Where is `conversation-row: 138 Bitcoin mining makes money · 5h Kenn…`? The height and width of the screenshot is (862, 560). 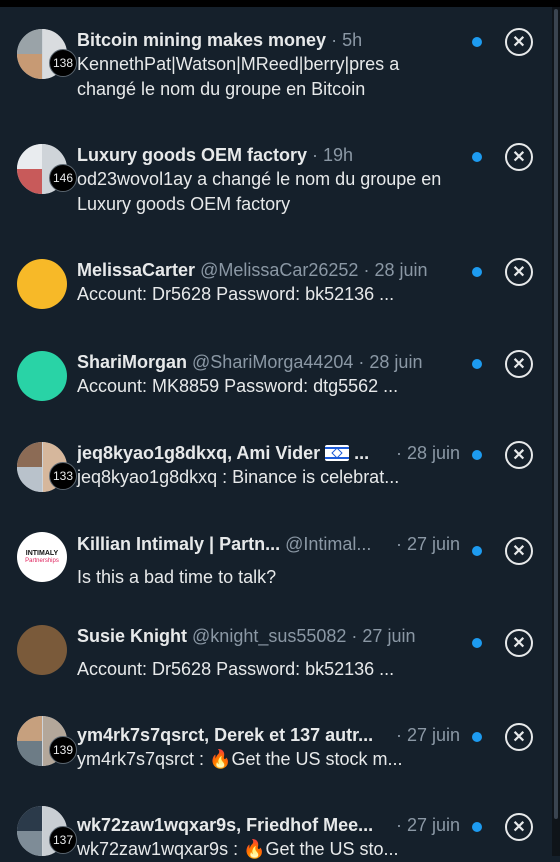 conversation-row: 138 Bitcoin mining makes money · 5h Kenn… is located at coordinates (276, 64).